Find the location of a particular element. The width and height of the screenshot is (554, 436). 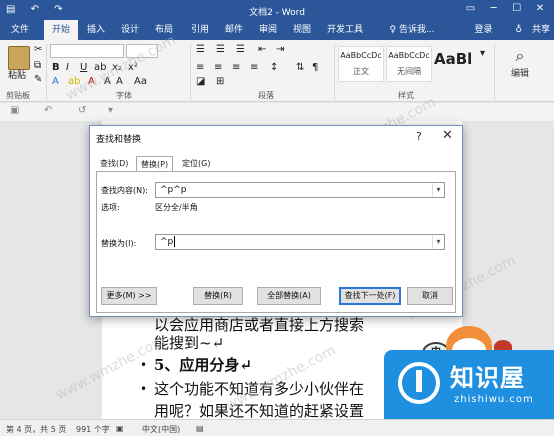

quick-access-bar: ▣ ↶ ↺ ▾ is located at coordinates (277, 112).